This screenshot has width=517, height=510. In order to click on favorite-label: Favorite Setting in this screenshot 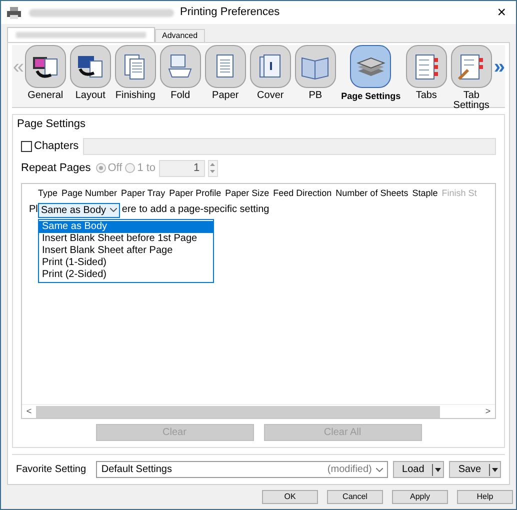, I will do `click(52, 470)`.